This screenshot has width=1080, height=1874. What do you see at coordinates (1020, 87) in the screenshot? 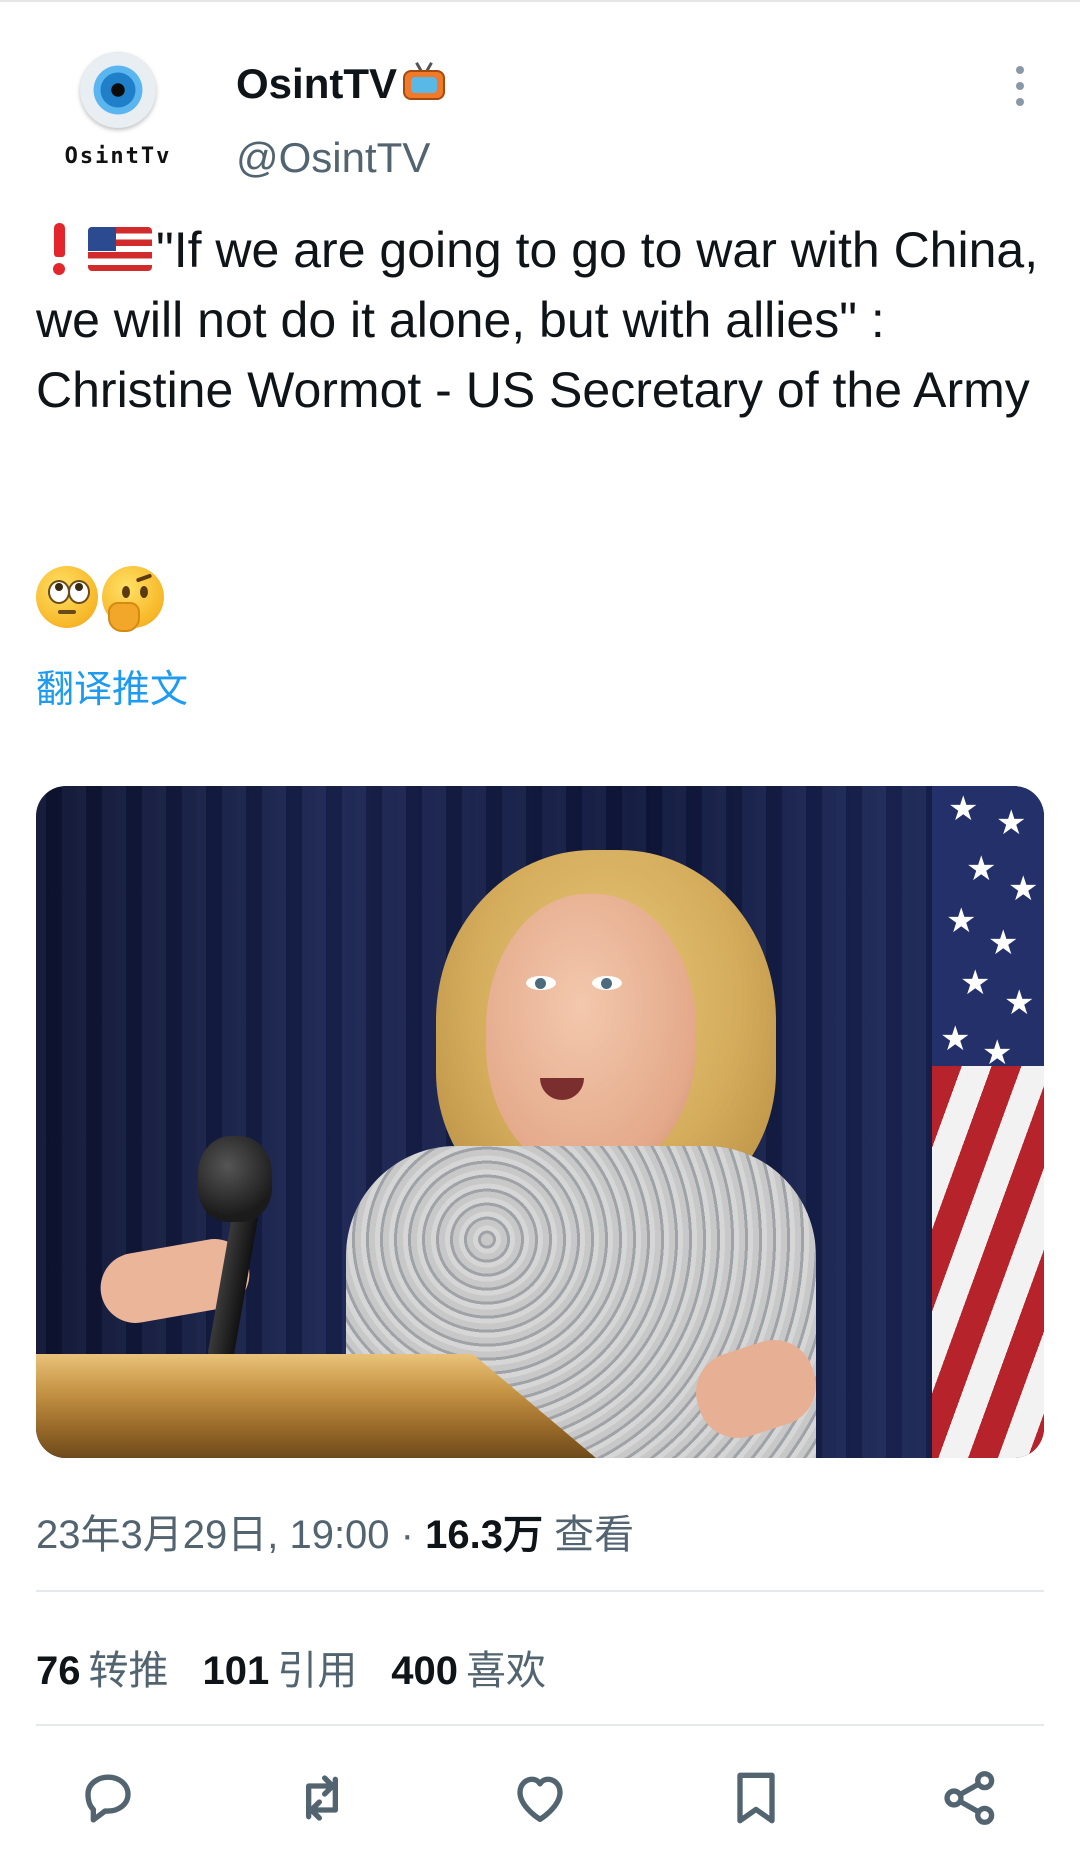
I see `more-options-icon` at bounding box center [1020, 87].